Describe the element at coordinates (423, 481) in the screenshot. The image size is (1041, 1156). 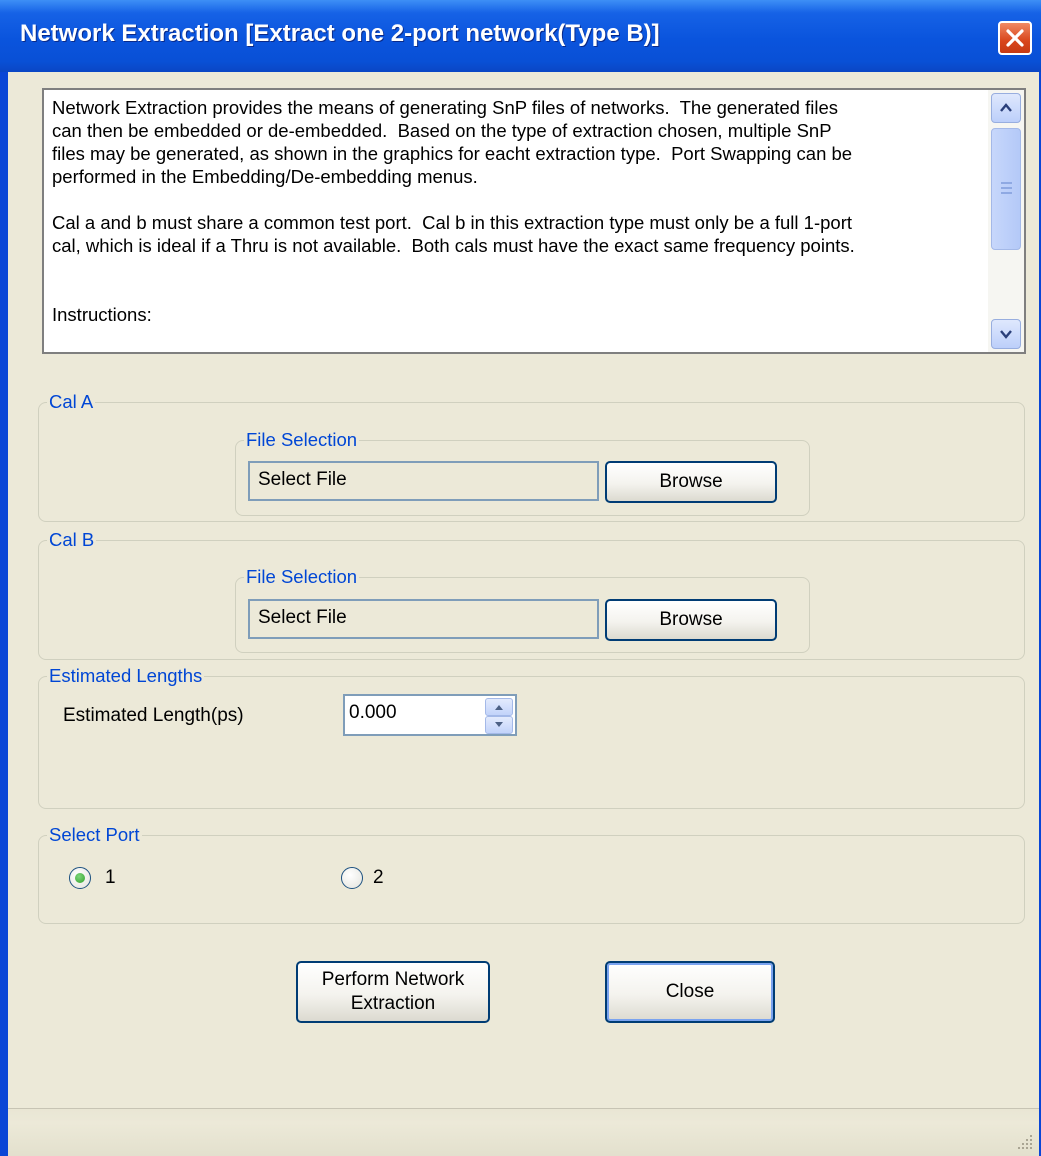
I see `cal-a-file-field: Select File` at that location.